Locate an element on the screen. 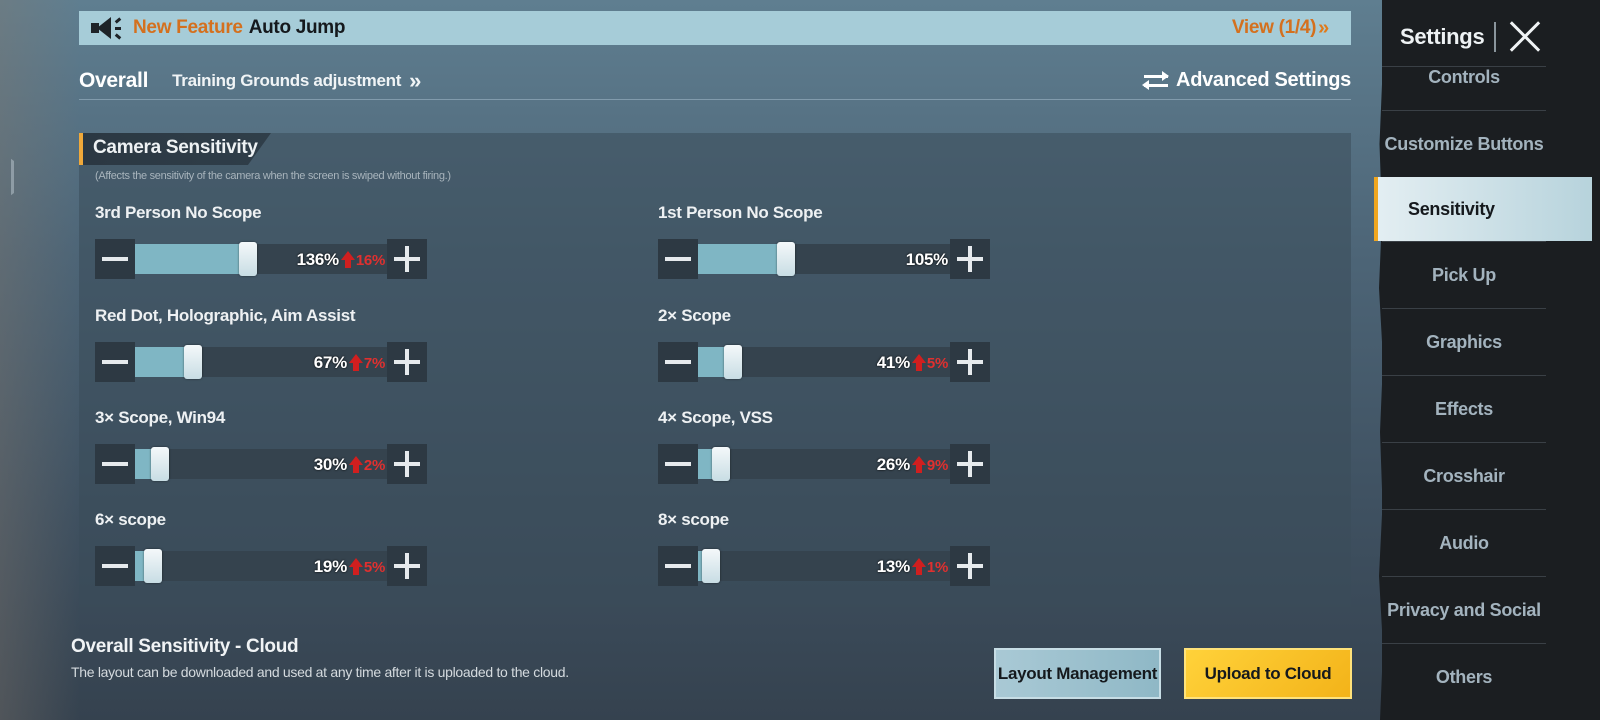  sidebar-item-audio: Audio is located at coordinates (1464, 542).